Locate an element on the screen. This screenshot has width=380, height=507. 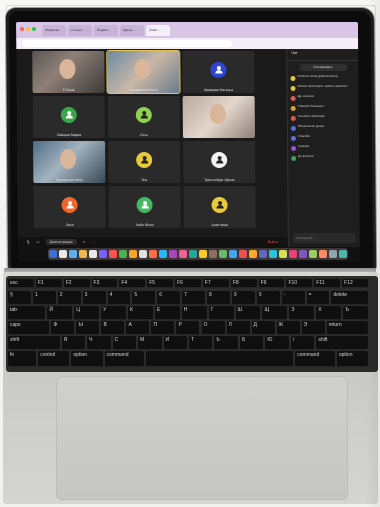
keyboard-key: Х is located at coordinates (329, 313).